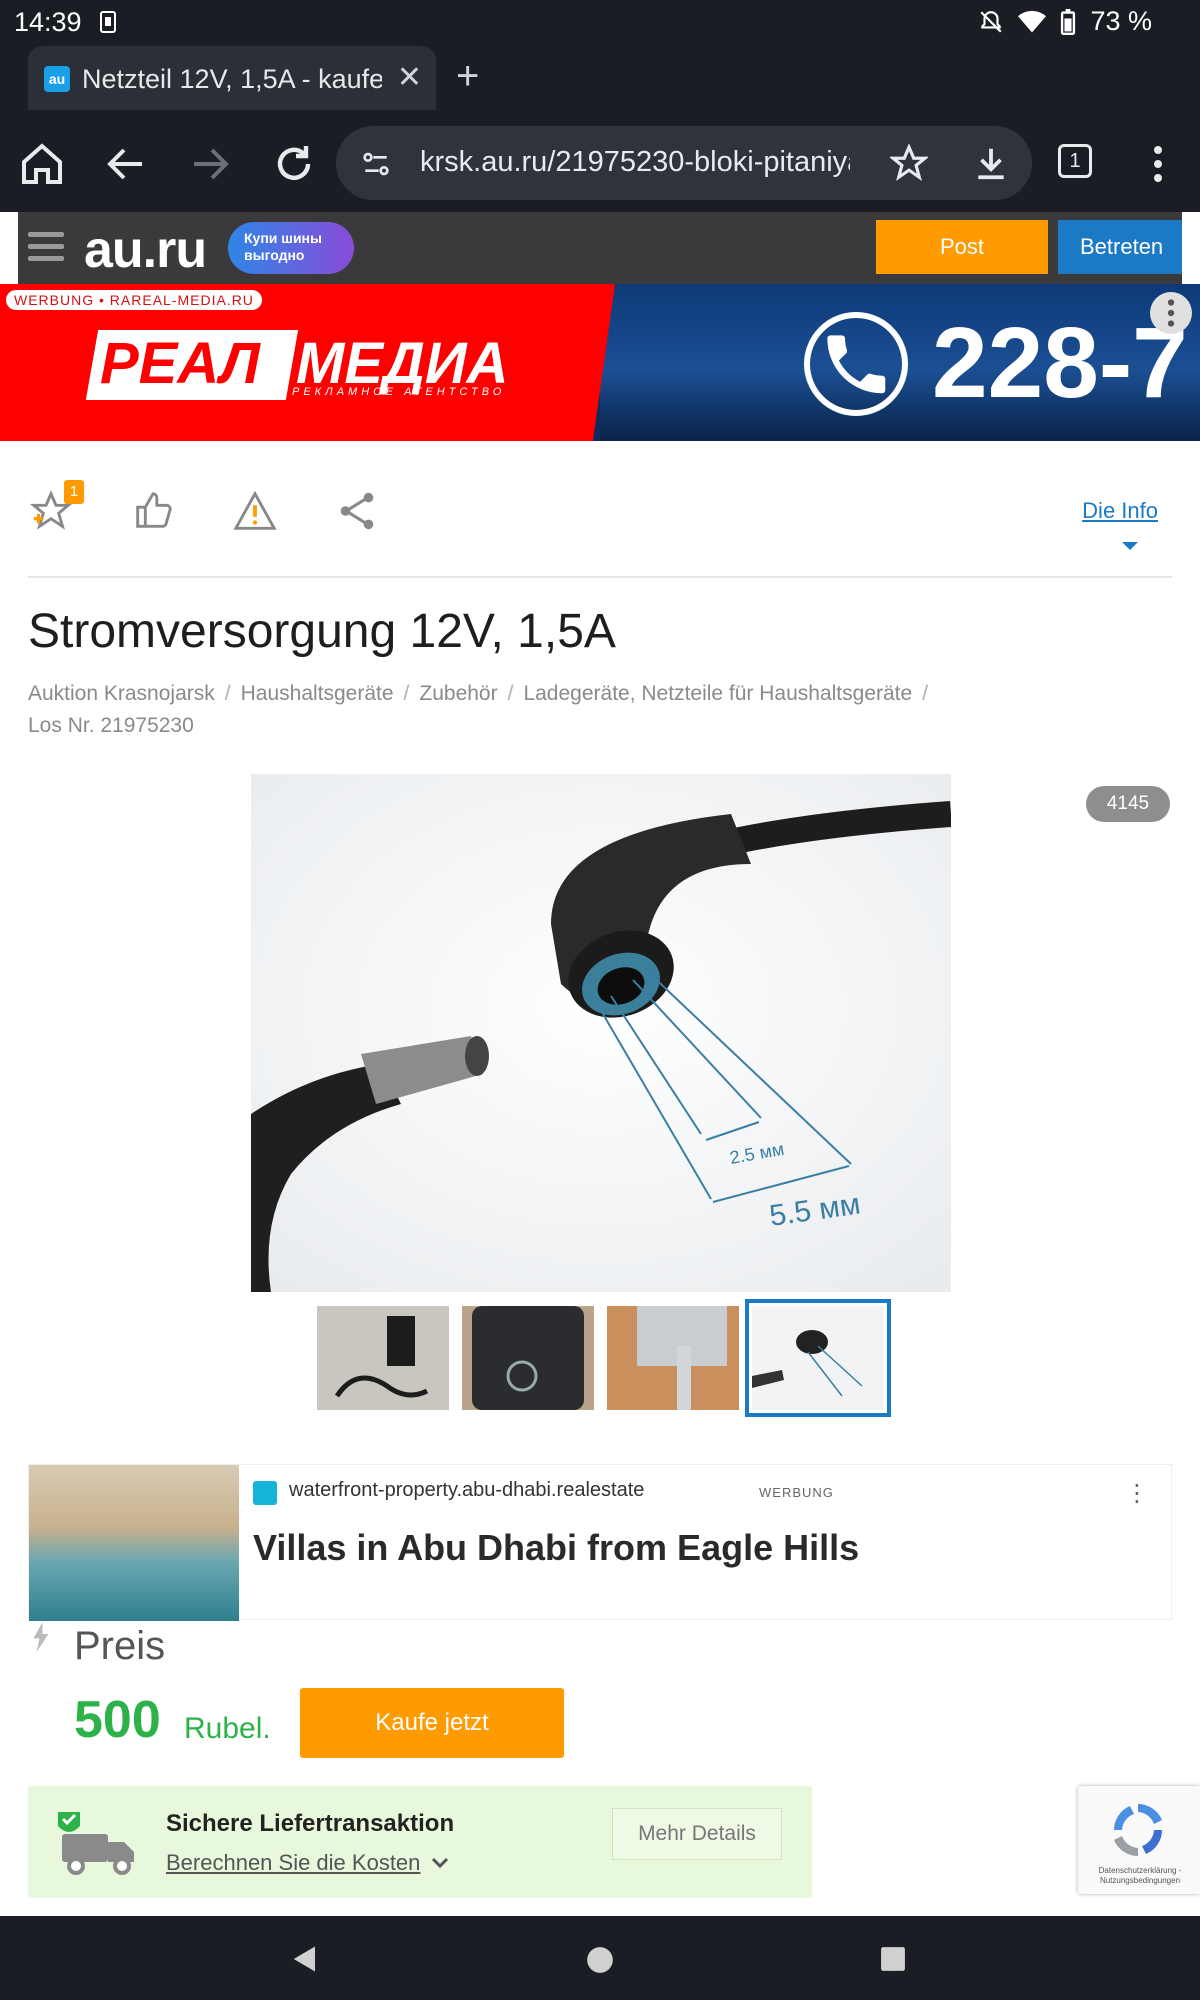 The height and width of the screenshot is (2000, 1200). What do you see at coordinates (111, 725) in the screenshot?
I see `lot-number: Los Nr. 21975230` at bounding box center [111, 725].